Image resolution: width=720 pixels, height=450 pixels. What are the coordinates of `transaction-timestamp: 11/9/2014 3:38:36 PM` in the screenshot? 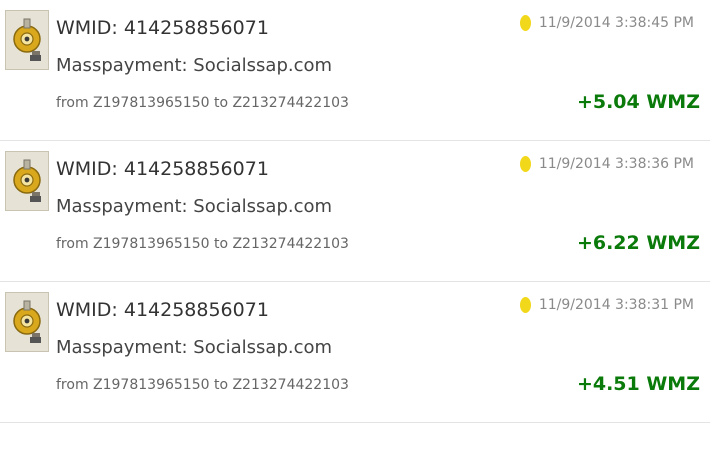 It's located at (606, 164).